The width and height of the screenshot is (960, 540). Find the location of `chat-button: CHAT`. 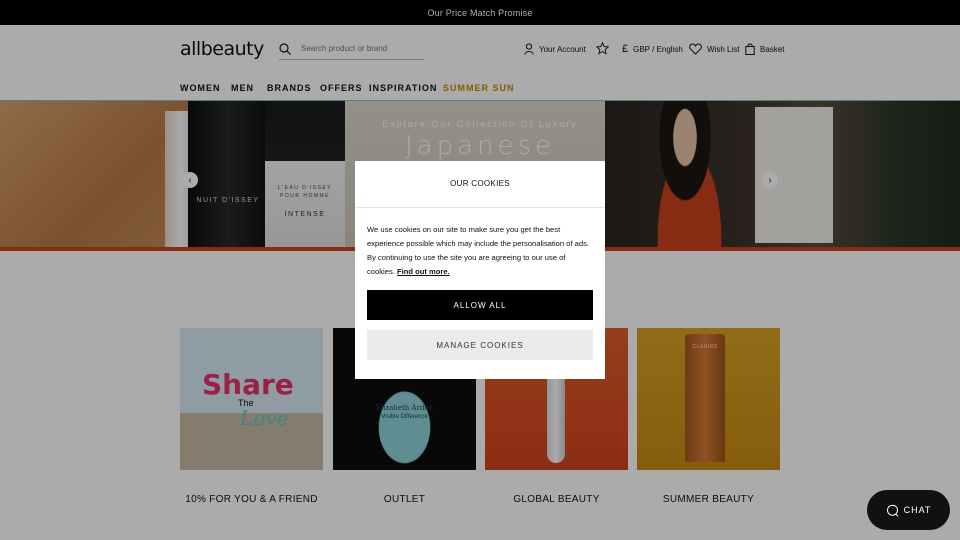

chat-button: CHAT is located at coordinates (908, 510).